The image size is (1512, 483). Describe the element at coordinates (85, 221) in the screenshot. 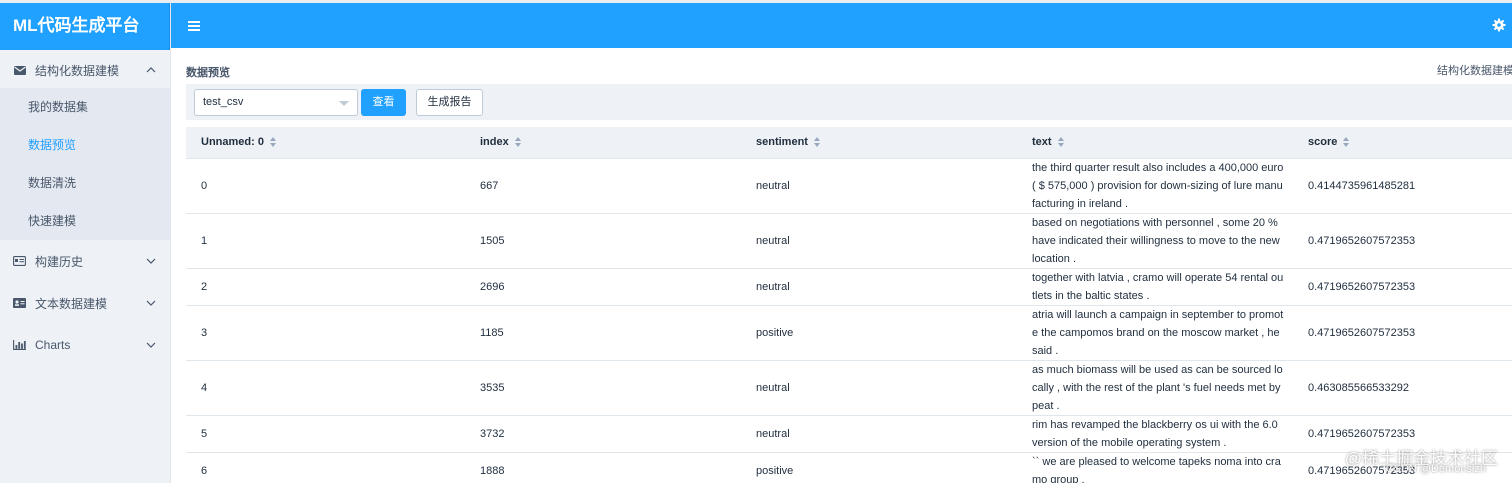

I see `sidebar-item-quick-modeling: 快速建模` at that location.